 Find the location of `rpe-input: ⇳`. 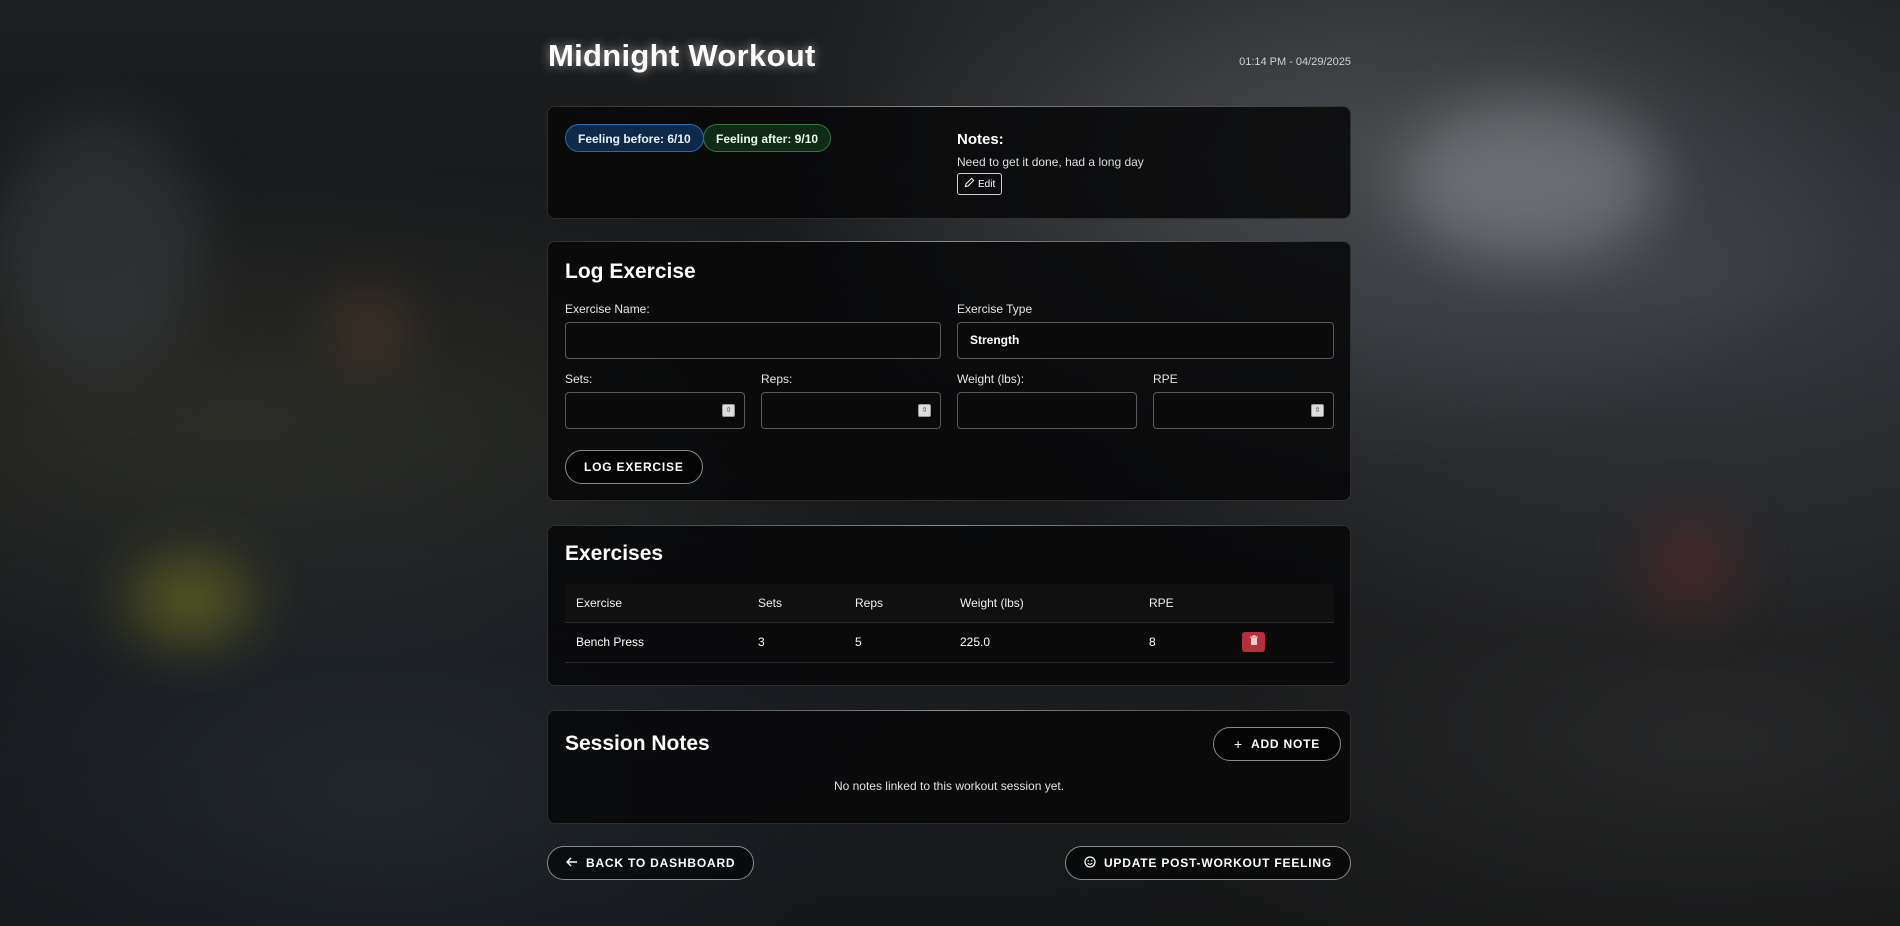

rpe-input: ⇳ is located at coordinates (1243, 410).